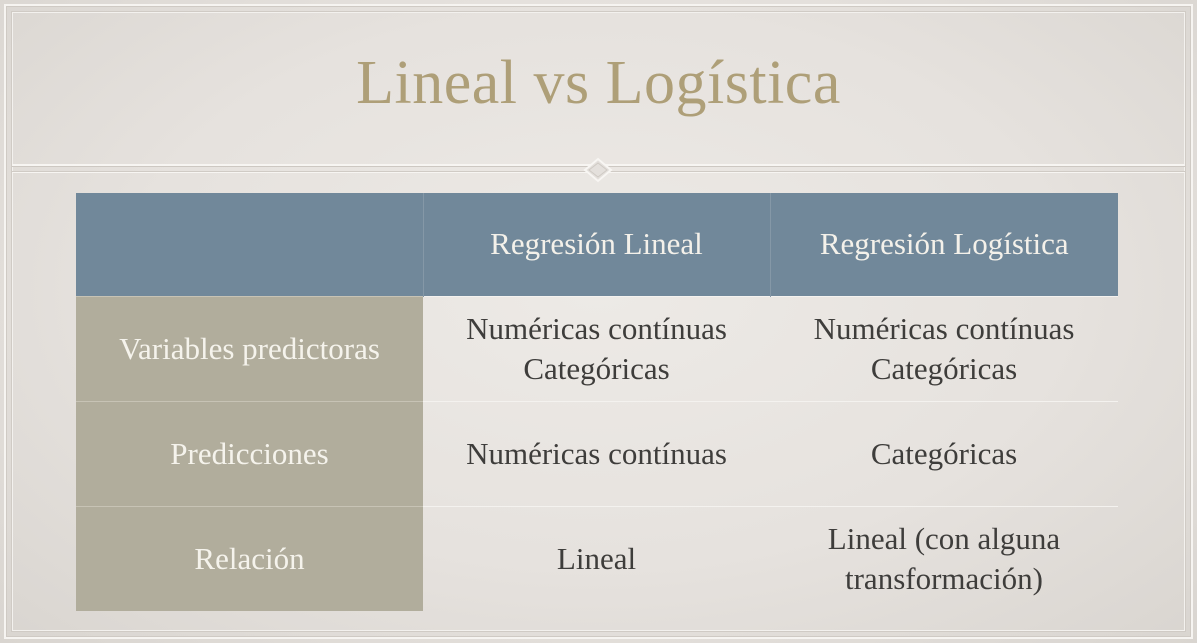  What do you see at coordinates (249, 348) in the screenshot?
I see `row-label-variables-predictoras: Variables predictoras` at bounding box center [249, 348].